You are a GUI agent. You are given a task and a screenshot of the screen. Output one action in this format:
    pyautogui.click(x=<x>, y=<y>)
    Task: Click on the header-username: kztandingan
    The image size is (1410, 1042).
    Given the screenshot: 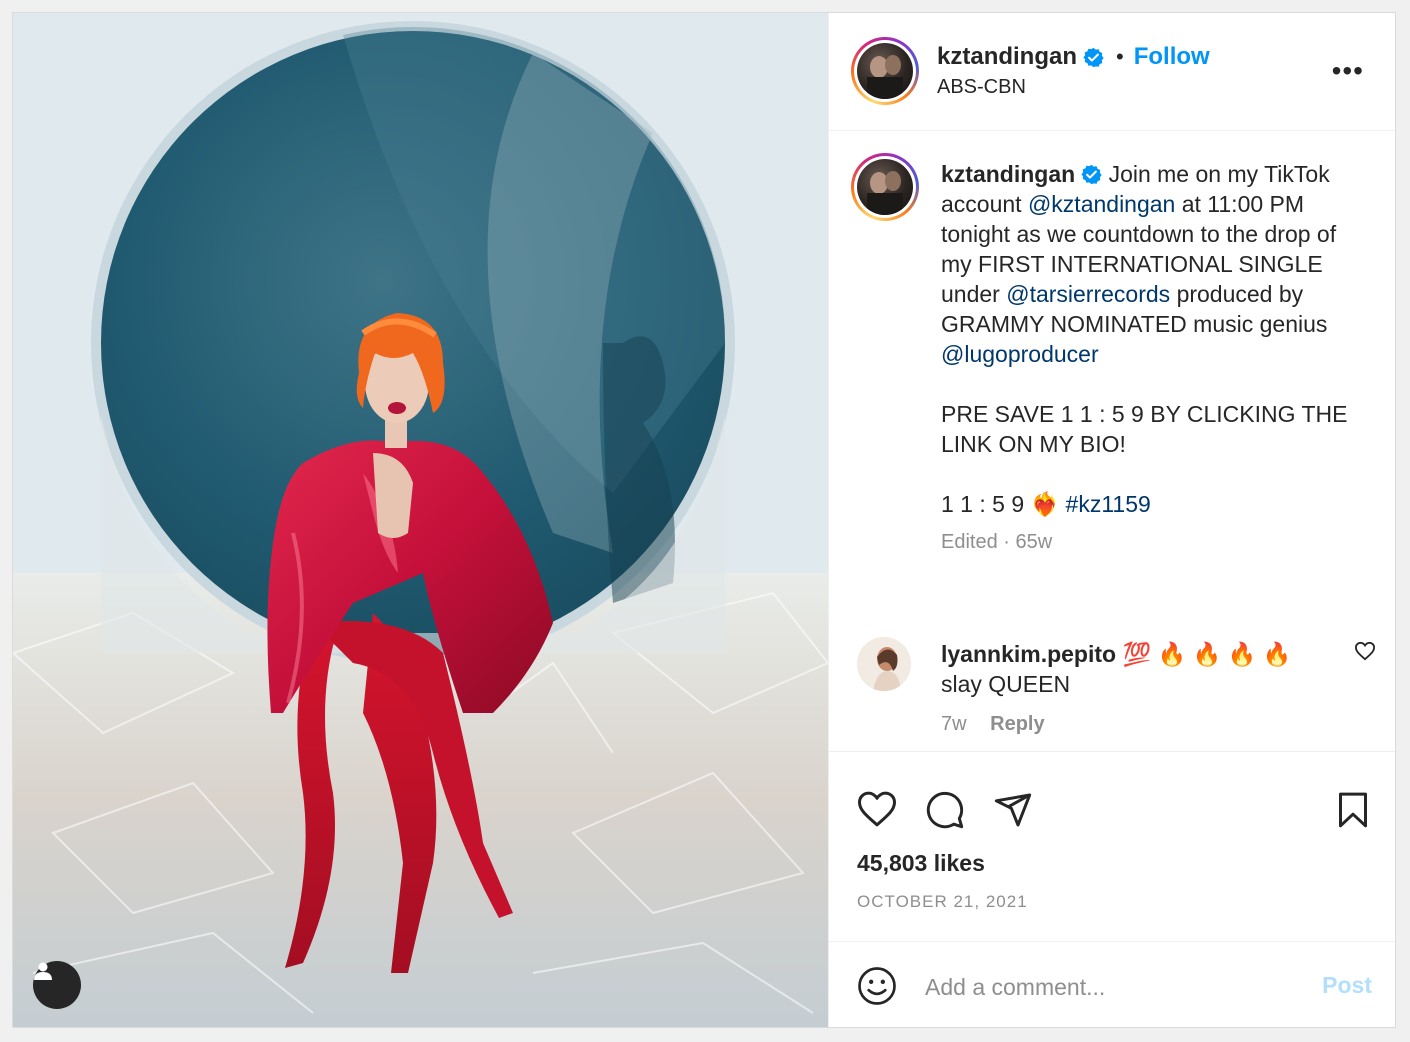 What is the action you would take?
    pyautogui.click(x=1007, y=57)
    